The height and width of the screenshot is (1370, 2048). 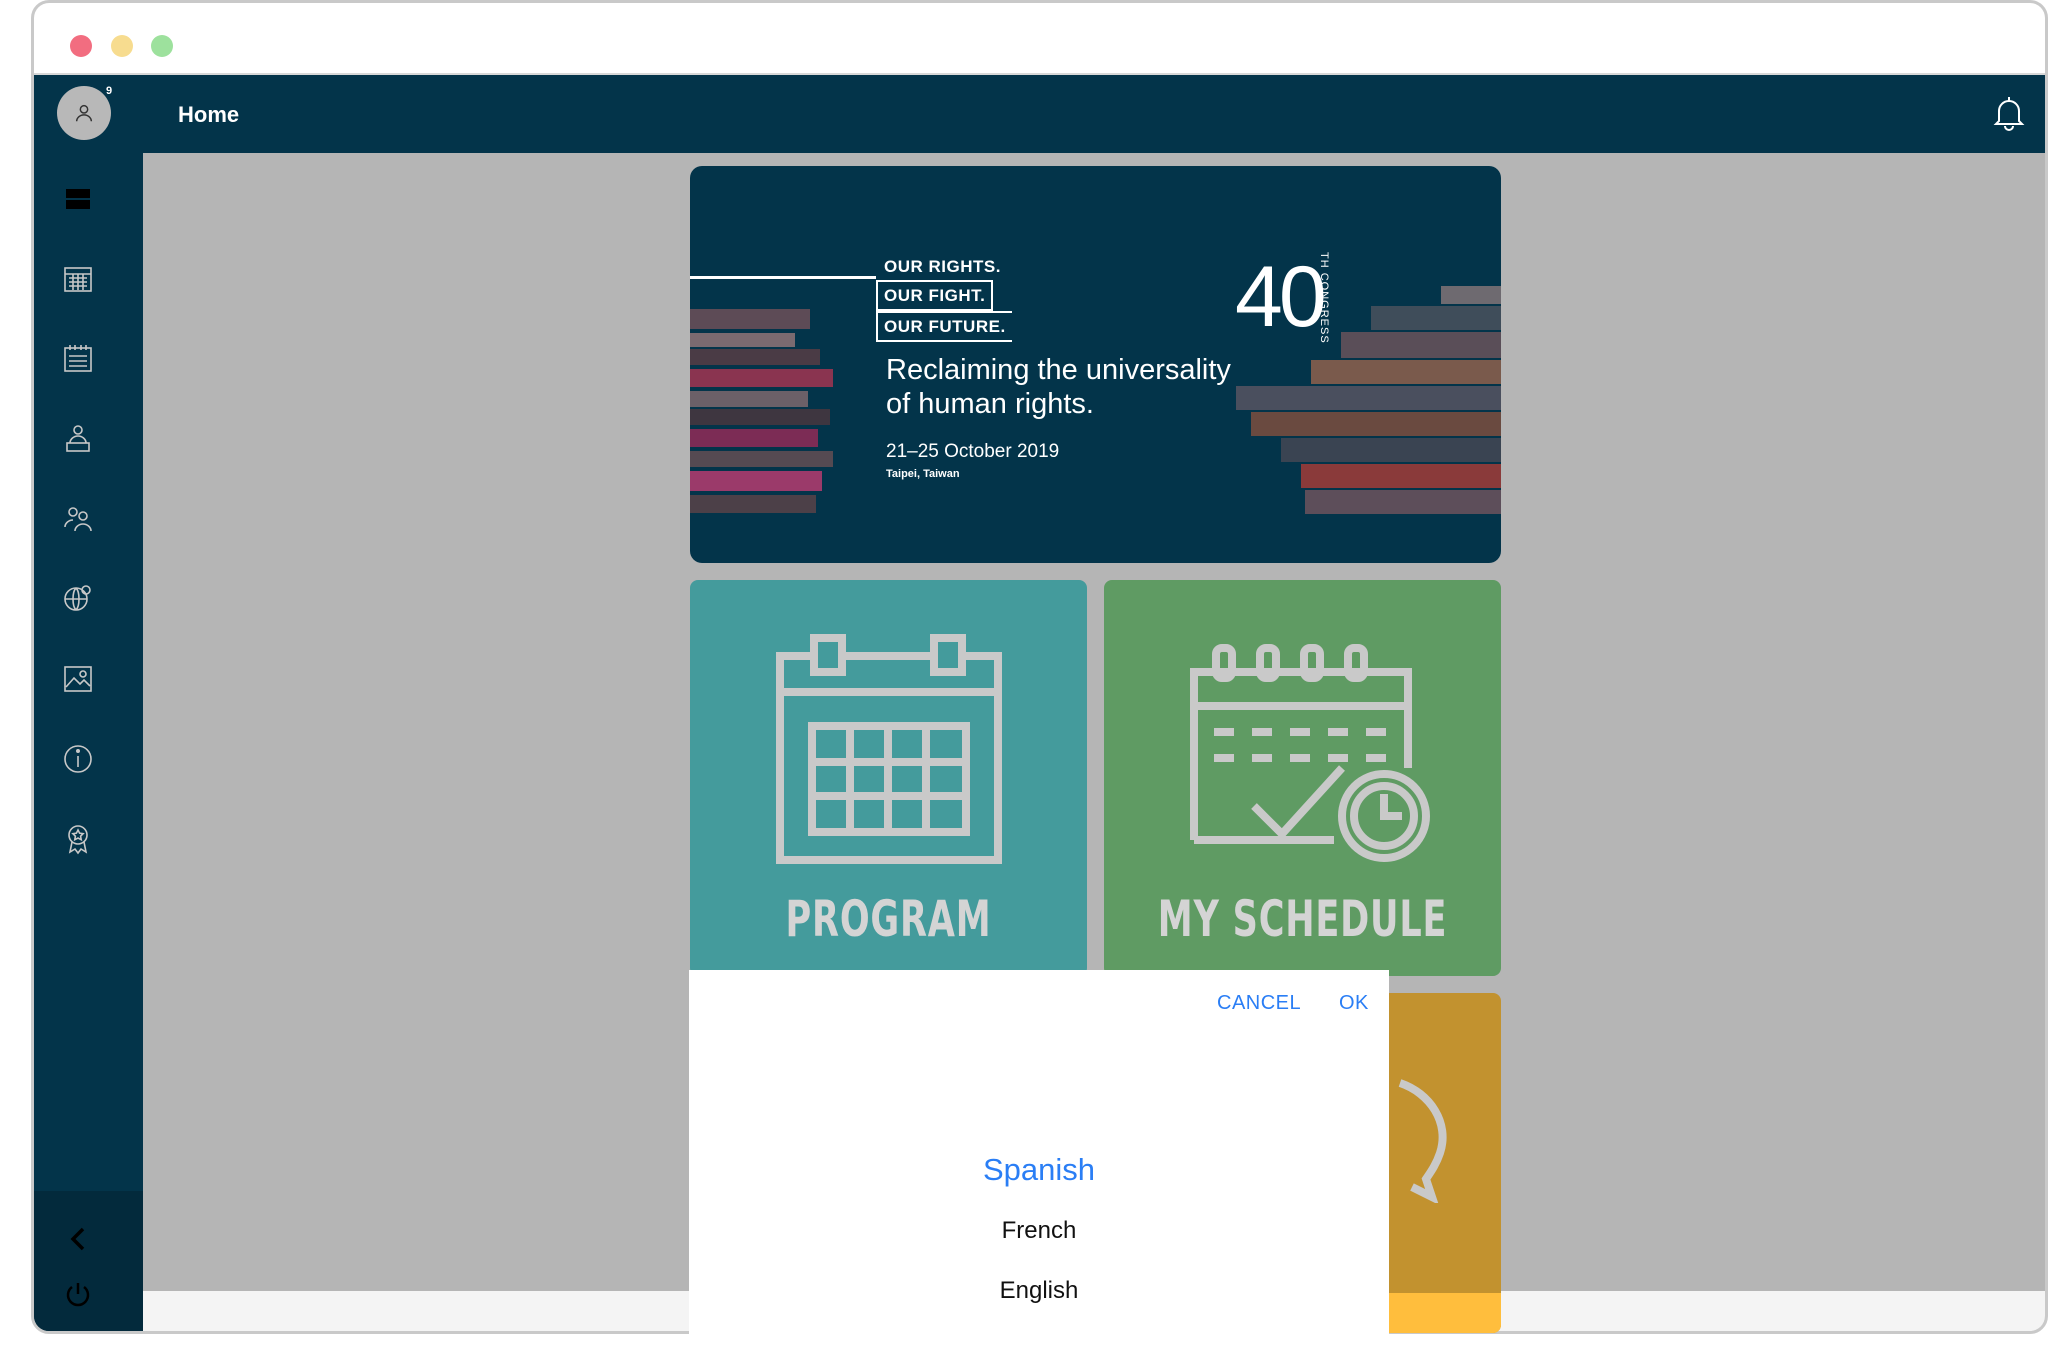 I want to click on list-icon, so click(x=78, y=199).